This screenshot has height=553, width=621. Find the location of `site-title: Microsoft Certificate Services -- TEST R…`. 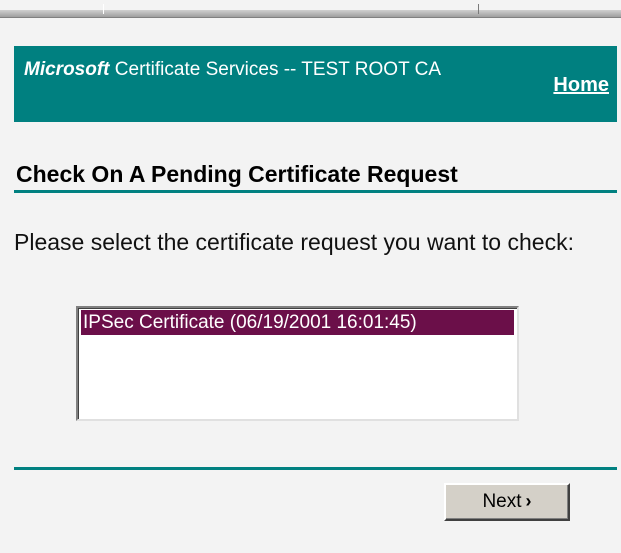

site-title: Microsoft Certificate Services -- TEST R… is located at coordinates (274, 70).